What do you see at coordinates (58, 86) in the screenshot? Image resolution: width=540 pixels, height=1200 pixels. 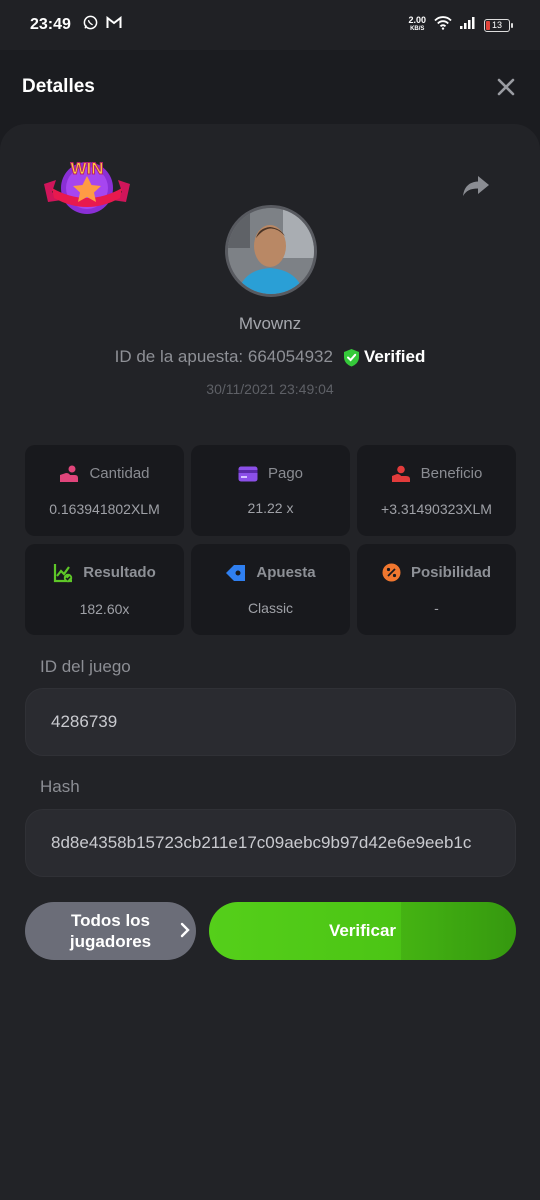 I see `page-title: Detalles` at bounding box center [58, 86].